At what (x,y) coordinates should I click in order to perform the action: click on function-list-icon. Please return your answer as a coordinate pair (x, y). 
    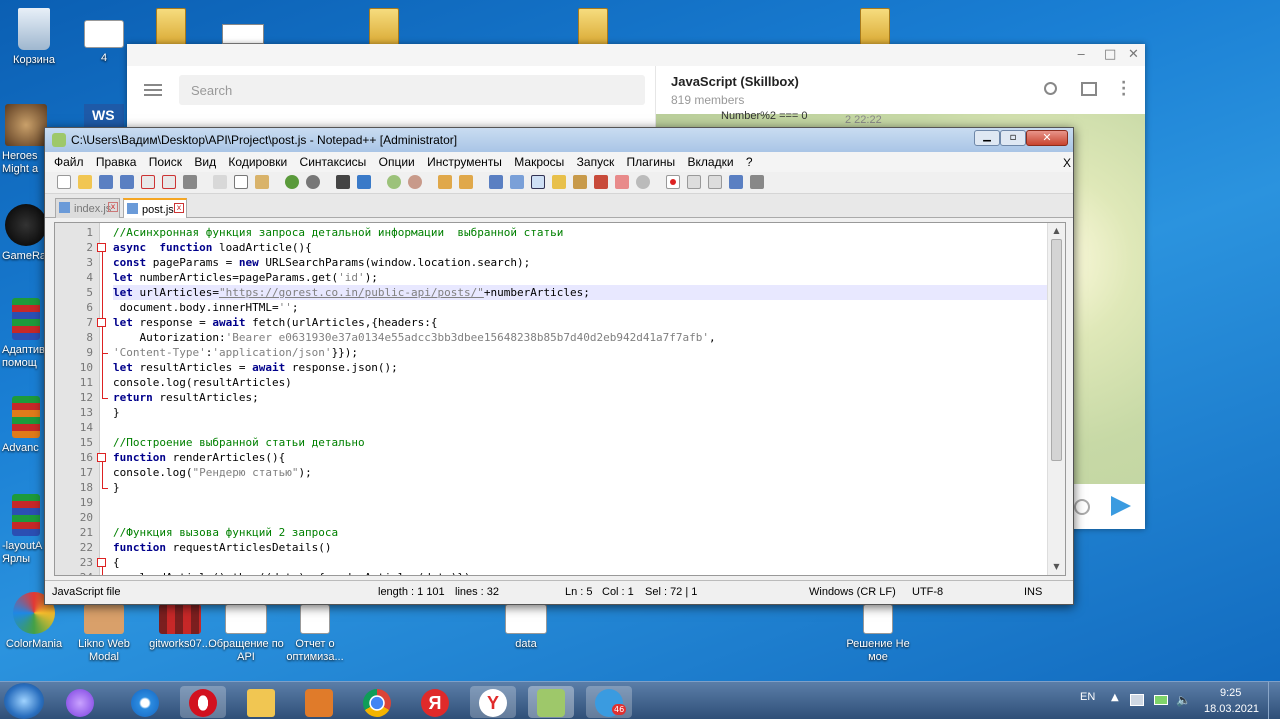
    Looking at the image, I should click on (580, 182).